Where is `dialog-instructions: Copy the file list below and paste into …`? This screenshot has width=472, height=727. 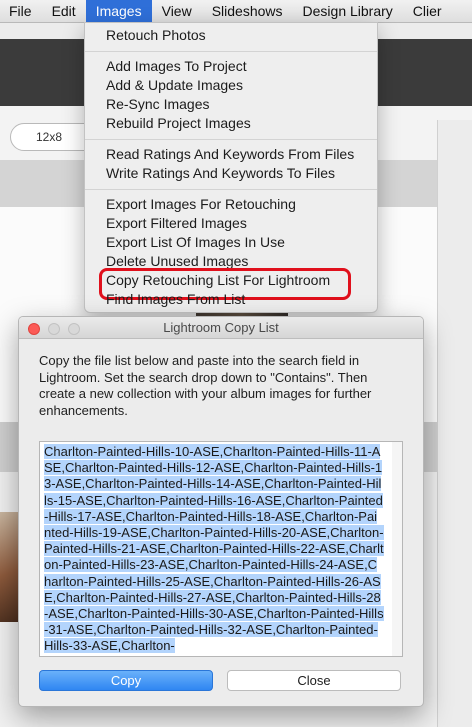
dialog-instructions: Copy the file list below and paste into … is located at coordinates (205, 385).